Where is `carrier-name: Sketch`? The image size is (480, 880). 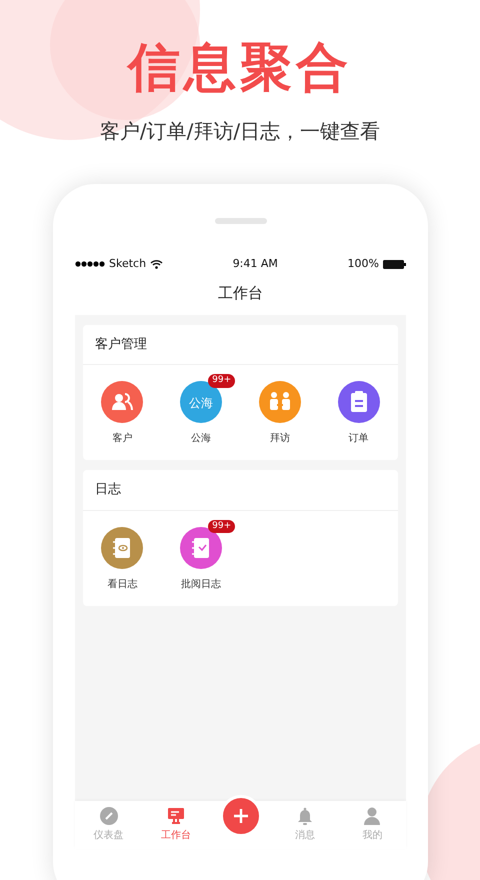
carrier-name: Sketch is located at coordinates (127, 264).